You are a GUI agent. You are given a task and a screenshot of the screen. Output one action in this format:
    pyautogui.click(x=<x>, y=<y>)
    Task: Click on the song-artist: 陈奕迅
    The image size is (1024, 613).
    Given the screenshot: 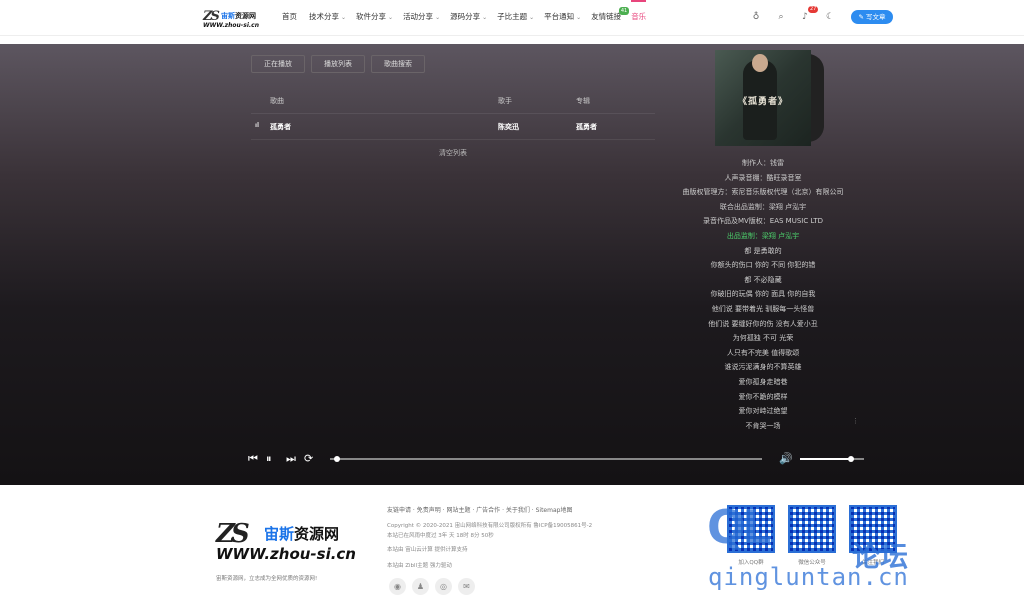 What is the action you would take?
    pyautogui.click(x=508, y=127)
    